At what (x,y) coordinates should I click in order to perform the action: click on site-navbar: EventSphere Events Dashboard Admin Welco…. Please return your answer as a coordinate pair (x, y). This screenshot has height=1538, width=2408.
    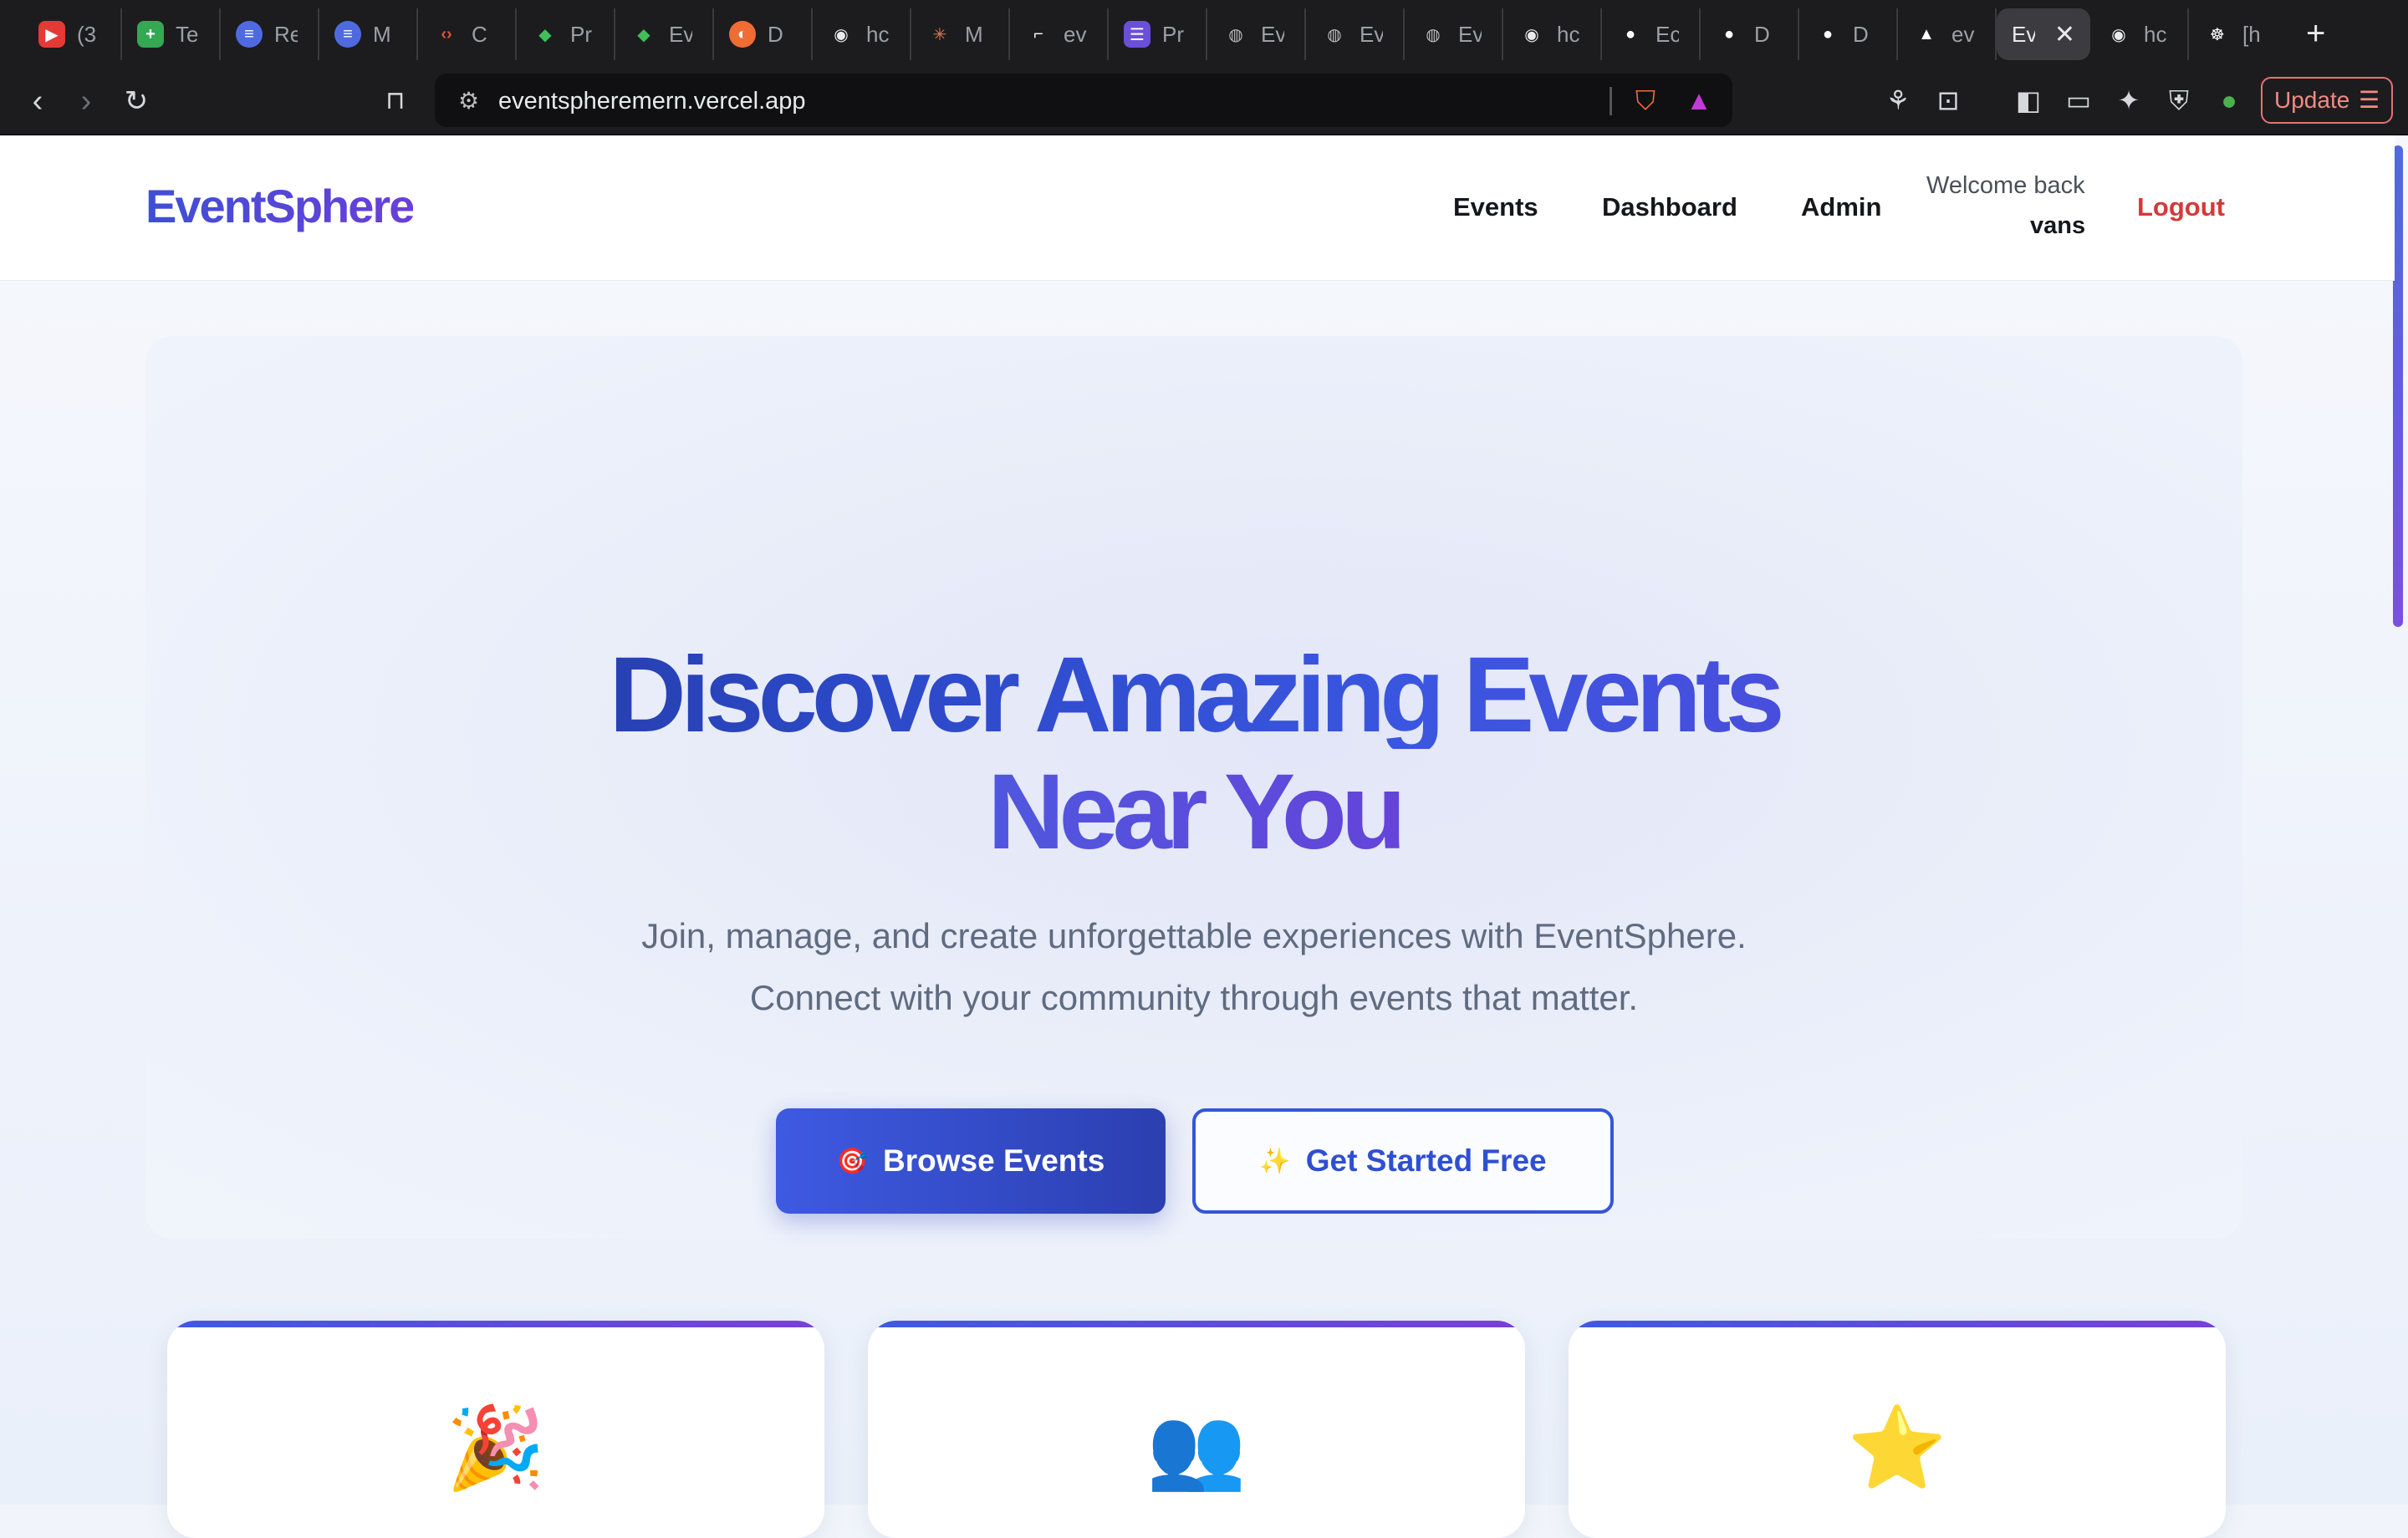
    Looking at the image, I should click on (1198, 208).